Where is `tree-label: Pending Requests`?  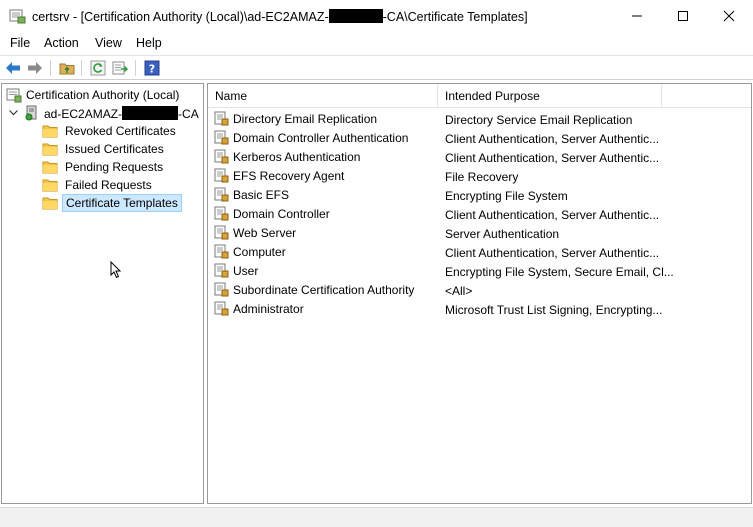 tree-label: Pending Requests is located at coordinates (114, 167).